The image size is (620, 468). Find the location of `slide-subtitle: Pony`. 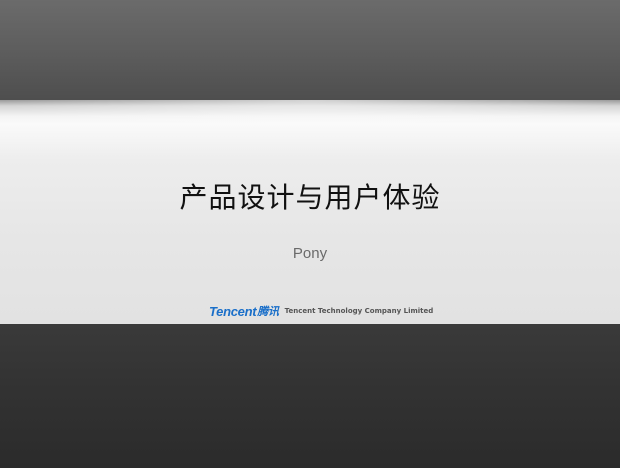

slide-subtitle: Pony is located at coordinates (310, 253).